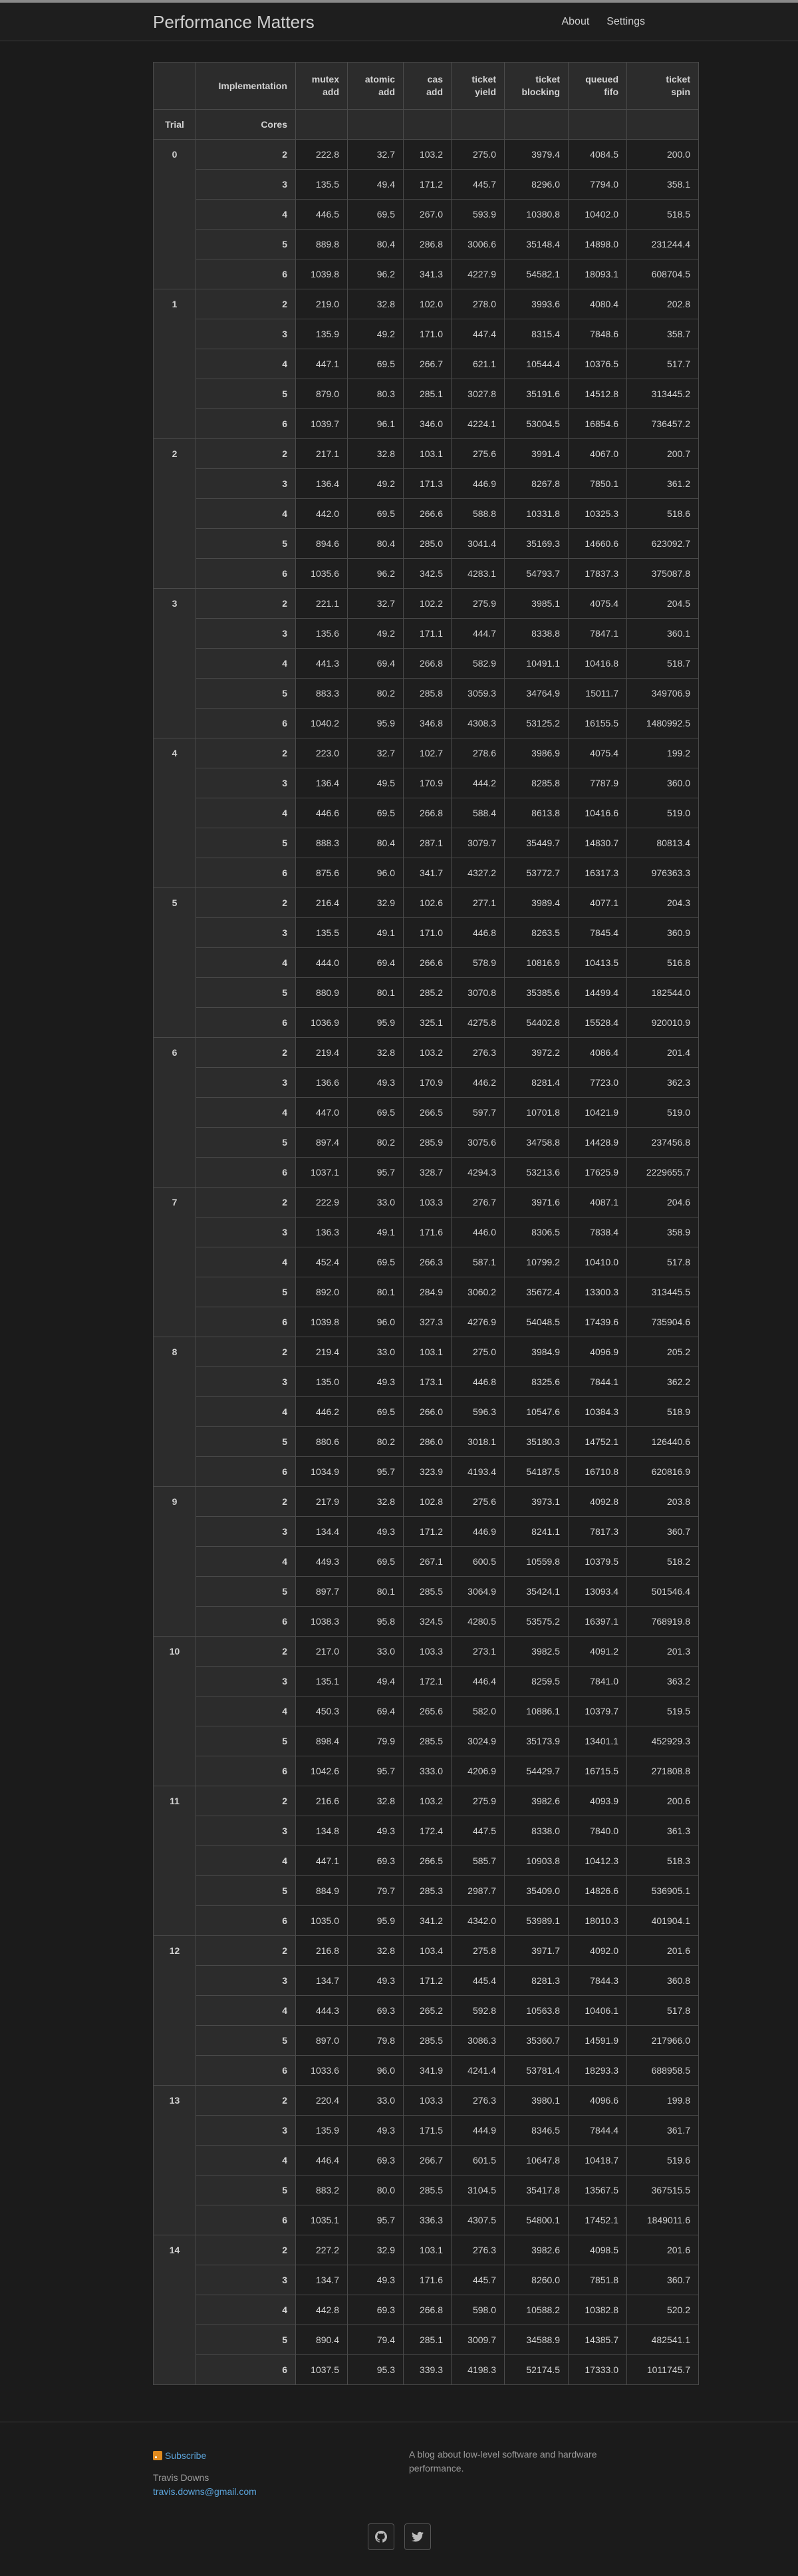  I want to click on value-cell: 285.2, so click(427, 992).